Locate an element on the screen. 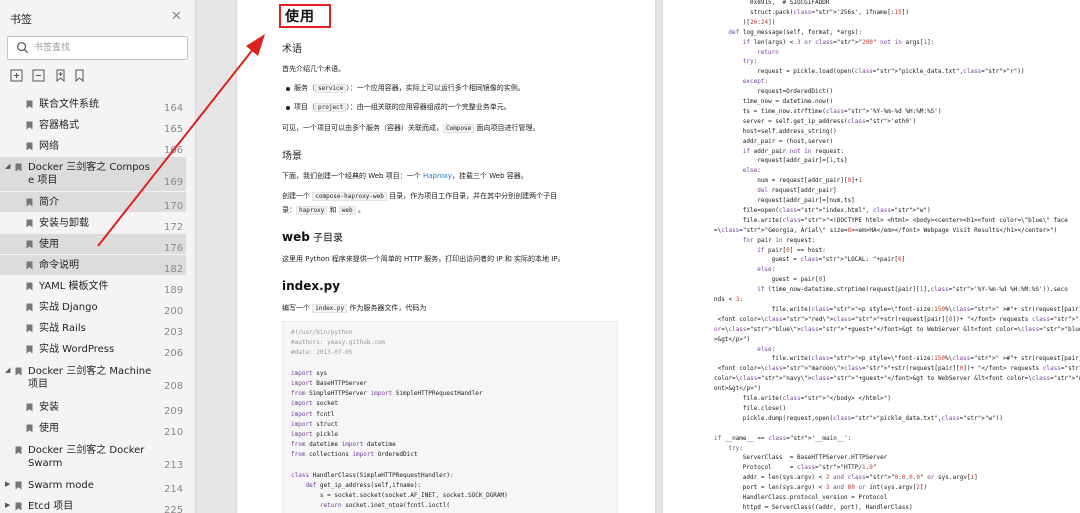 The height and width of the screenshot is (513, 1080). bookmark-item: ▶ Swarm mode 214 is located at coordinates (93, 485).